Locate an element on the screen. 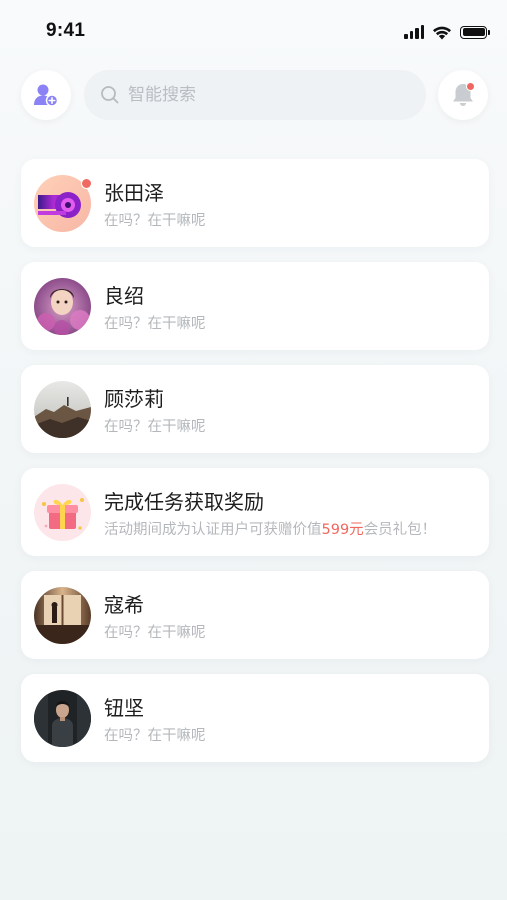 This screenshot has width=507, height=900. header is located at coordinates (253, 96).